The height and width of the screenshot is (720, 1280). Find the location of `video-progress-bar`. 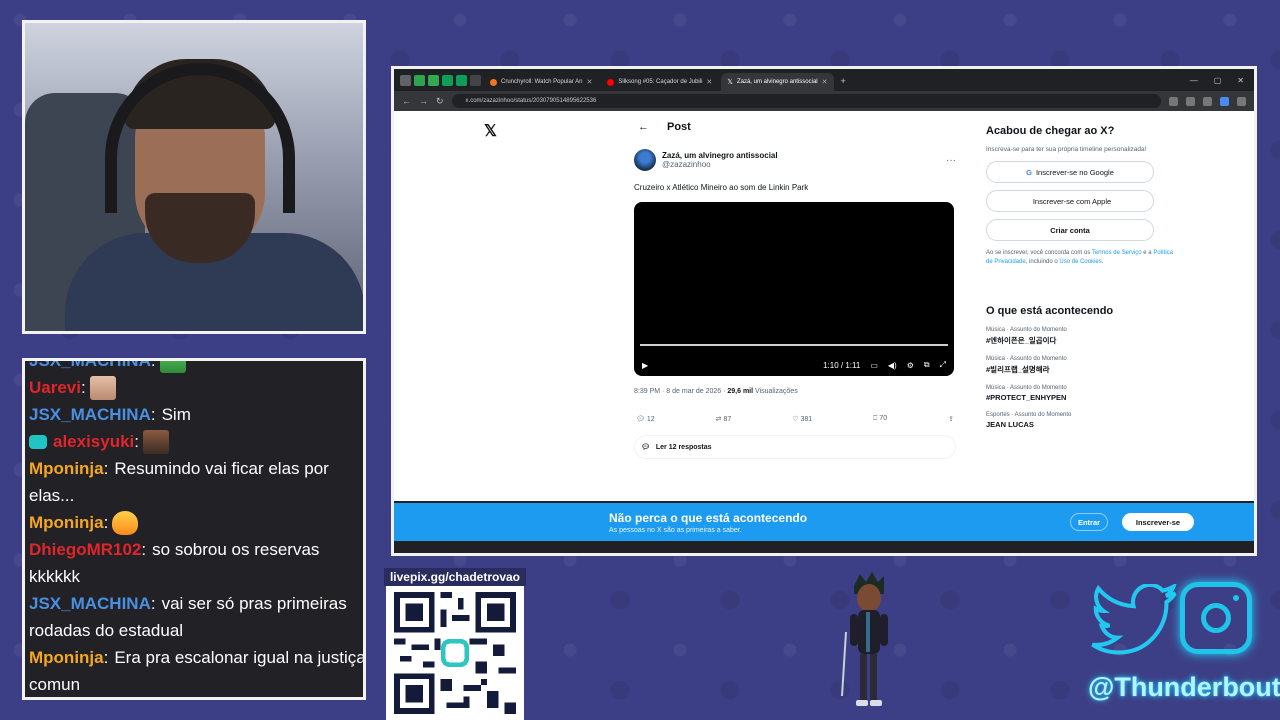

video-progress-bar is located at coordinates (794, 345).